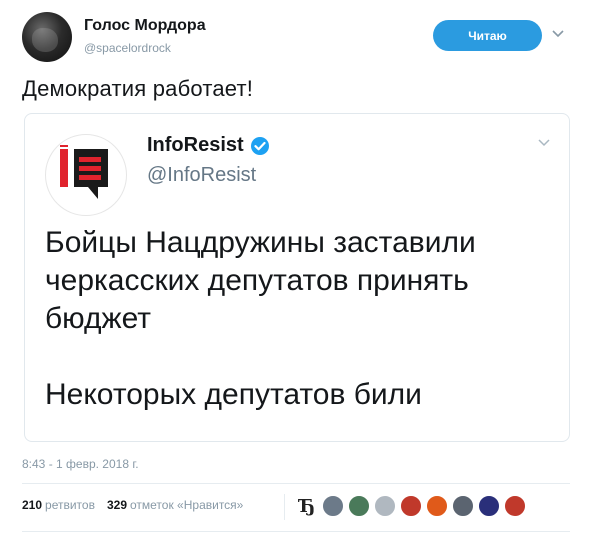  I want to click on follow-button: Читаю, so click(487, 35).